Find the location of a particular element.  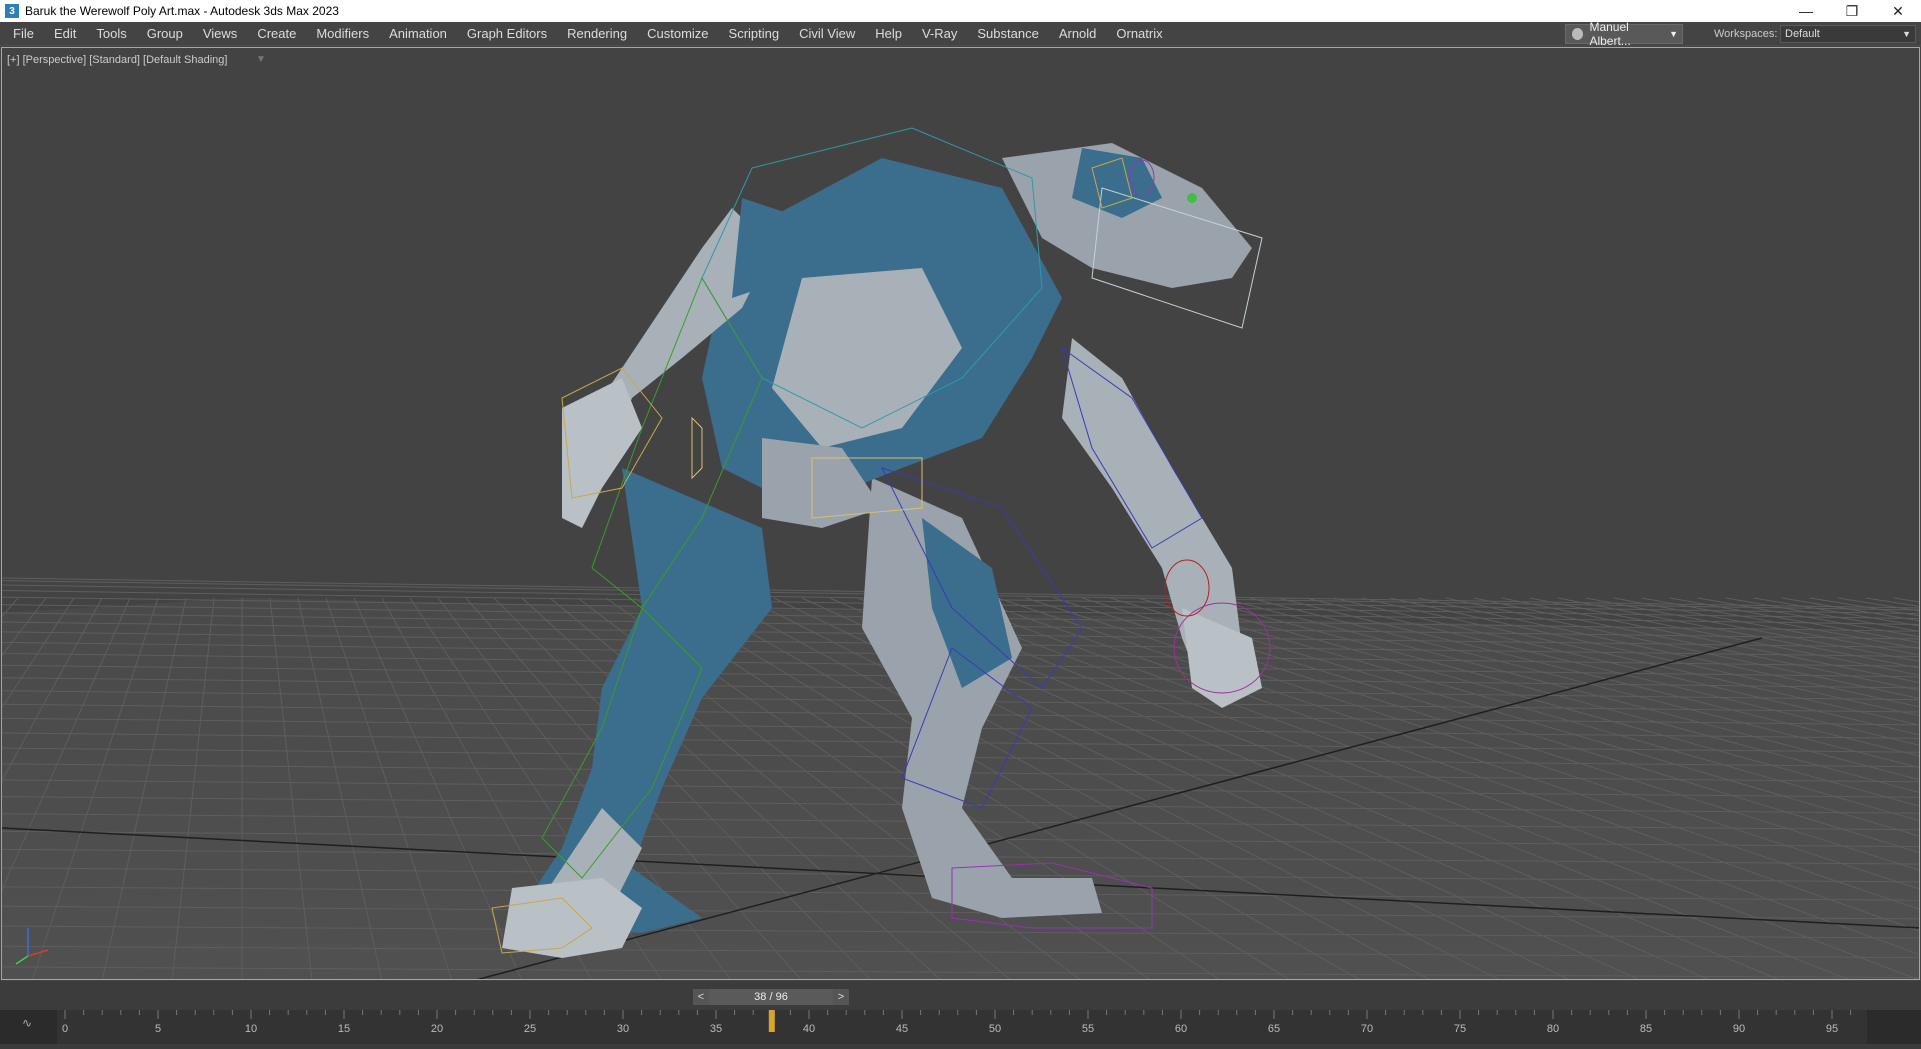

tick-label: 15 is located at coordinates (344, 1029).